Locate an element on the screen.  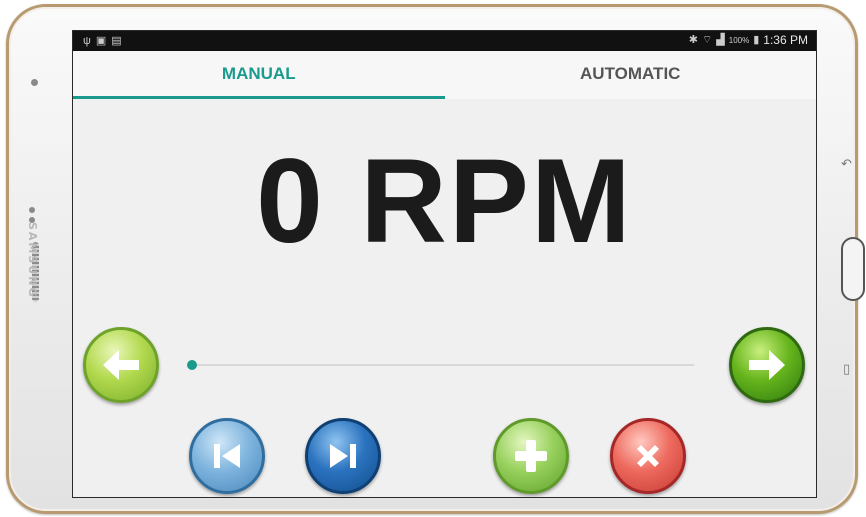
tab-automatic: AUTOMATIC is located at coordinates (631, 75).